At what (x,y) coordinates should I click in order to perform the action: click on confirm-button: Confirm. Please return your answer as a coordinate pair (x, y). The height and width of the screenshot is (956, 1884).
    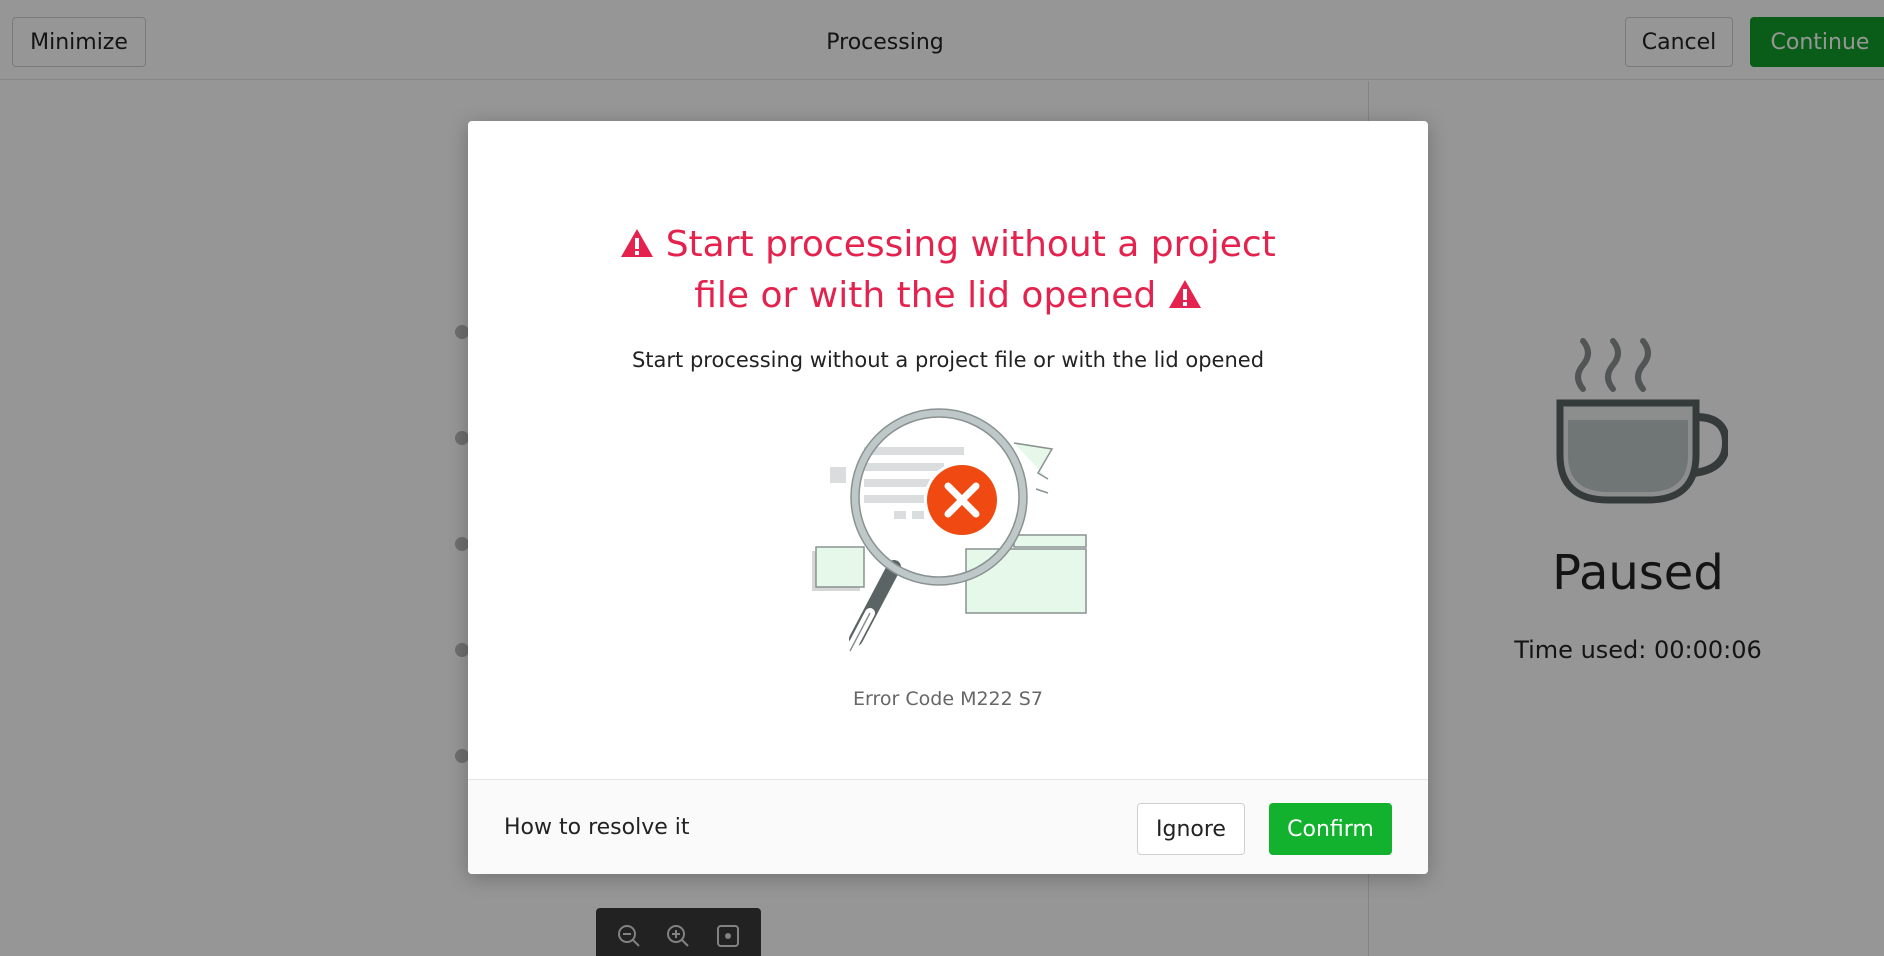
    Looking at the image, I should click on (1330, 829).